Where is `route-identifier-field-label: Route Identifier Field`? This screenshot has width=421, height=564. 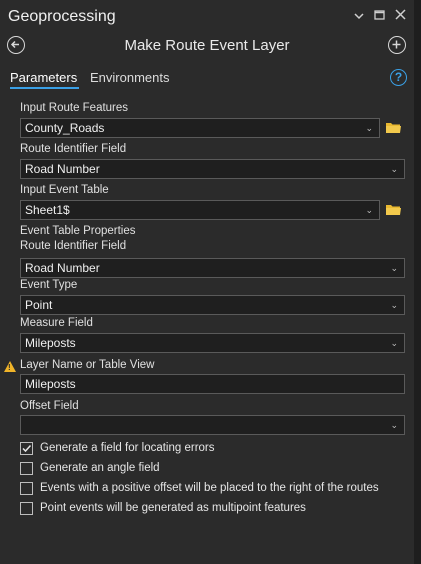 route-identifier-field-label: Route Identifier Field is located at coordinates (73, 149).